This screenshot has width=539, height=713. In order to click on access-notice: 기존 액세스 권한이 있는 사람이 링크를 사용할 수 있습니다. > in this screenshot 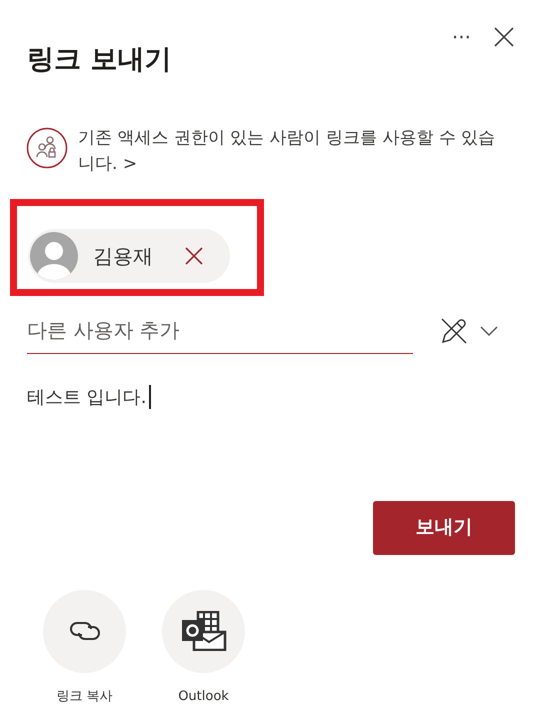, I will do `click(288, 150)`.